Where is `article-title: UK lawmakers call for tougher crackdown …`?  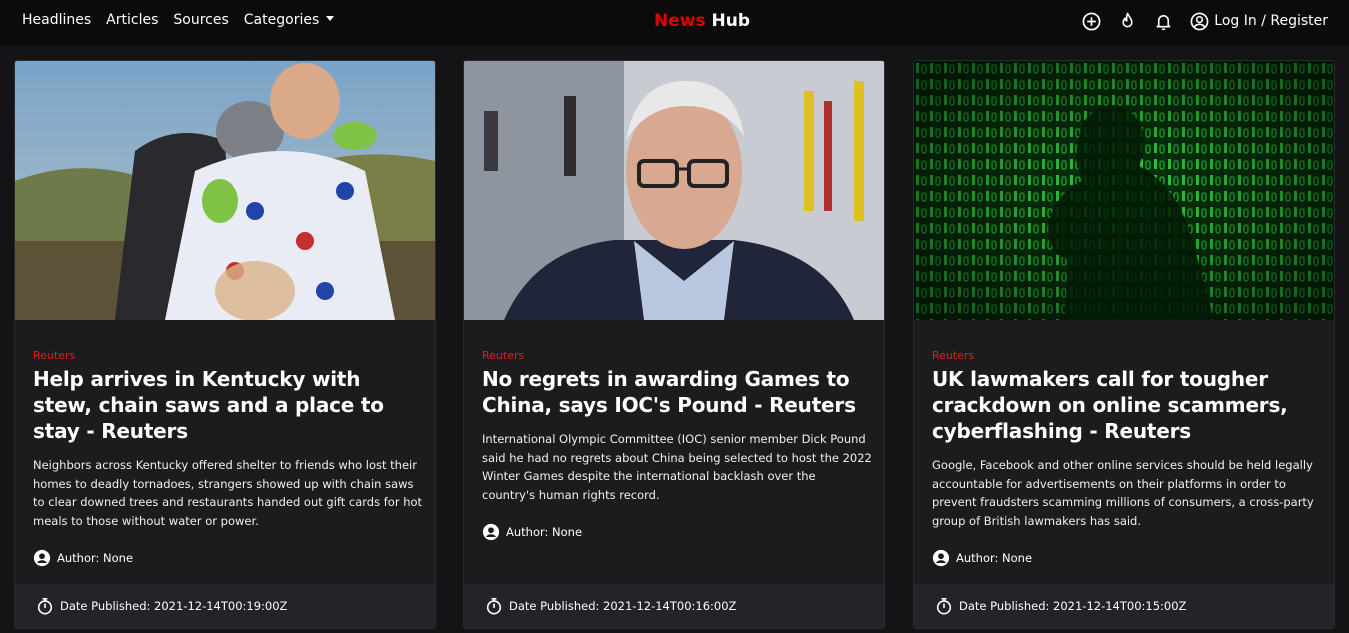 article-title: UK lawmakers call for tougher crackdown … is located at coordinates (1127, 405).